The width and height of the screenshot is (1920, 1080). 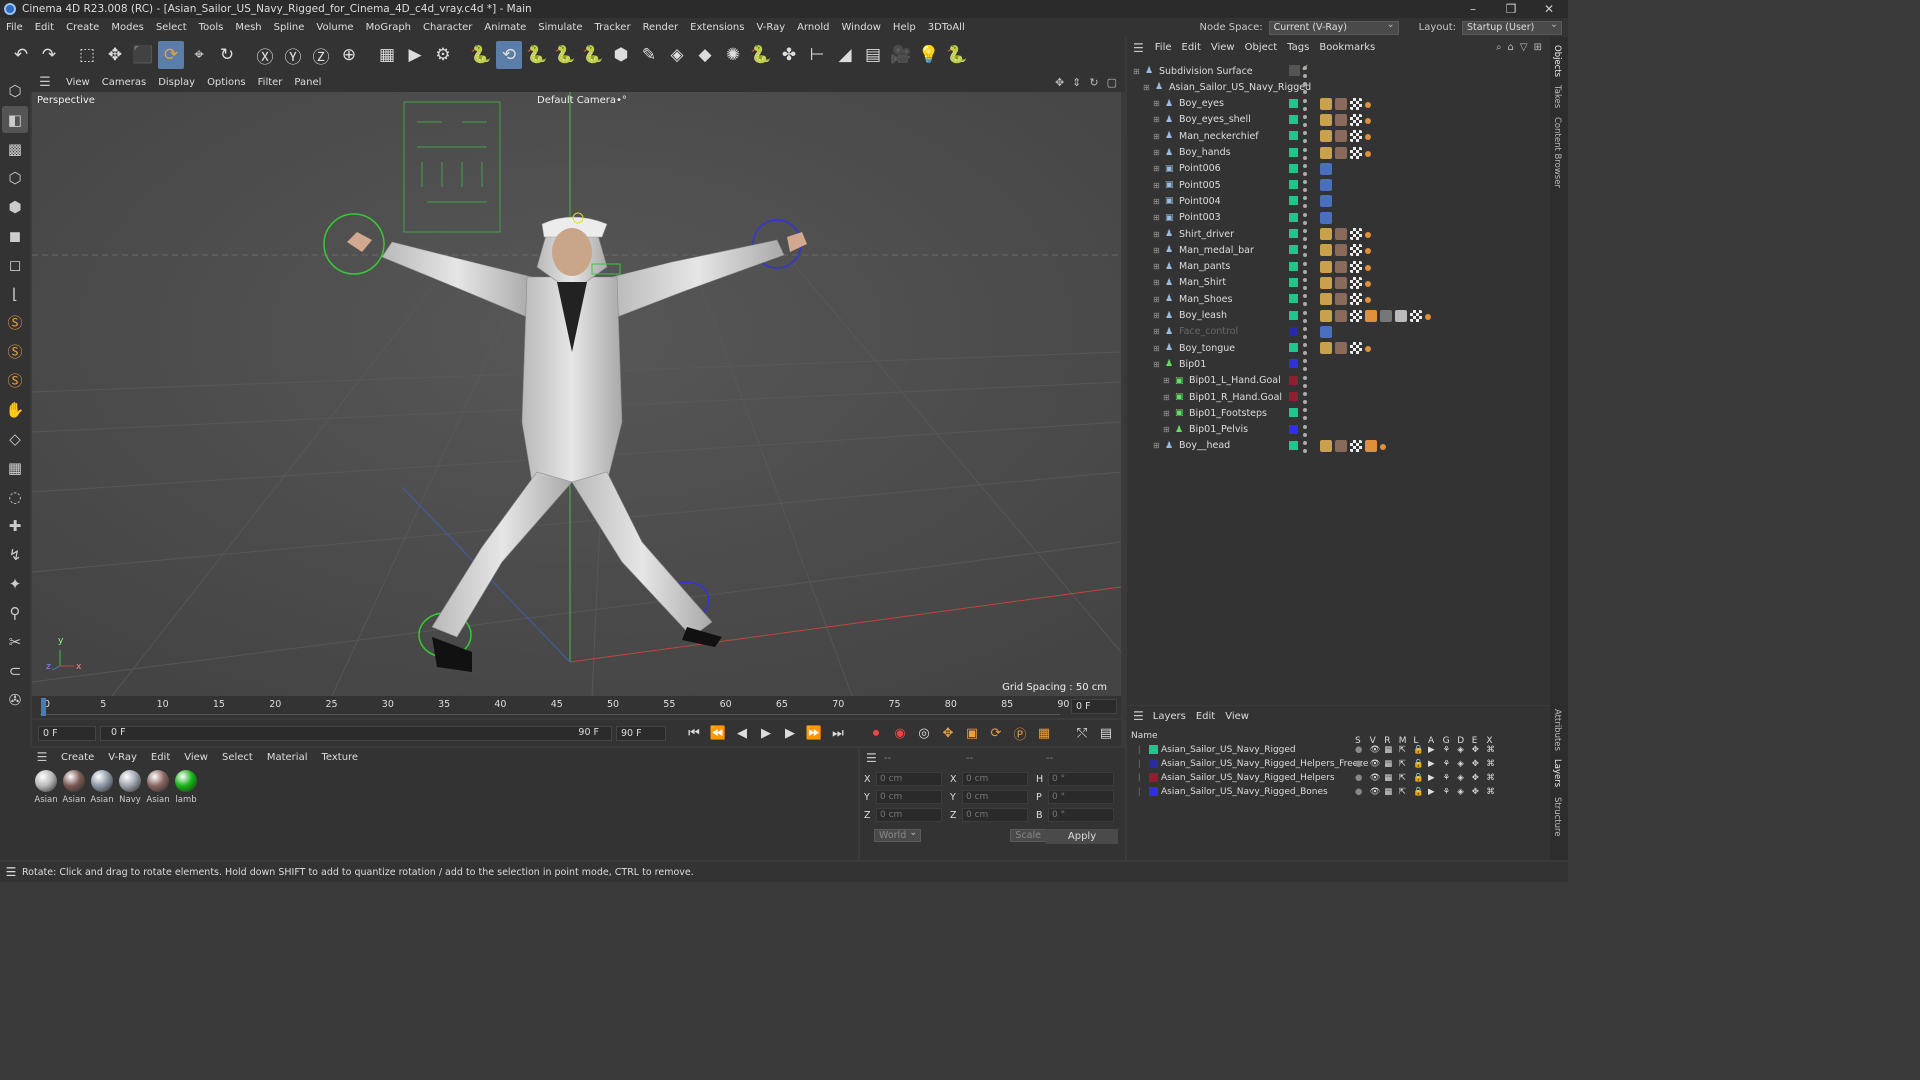 I want to click on viewport-menu-panel: Panel, so click(x=307, y=82).